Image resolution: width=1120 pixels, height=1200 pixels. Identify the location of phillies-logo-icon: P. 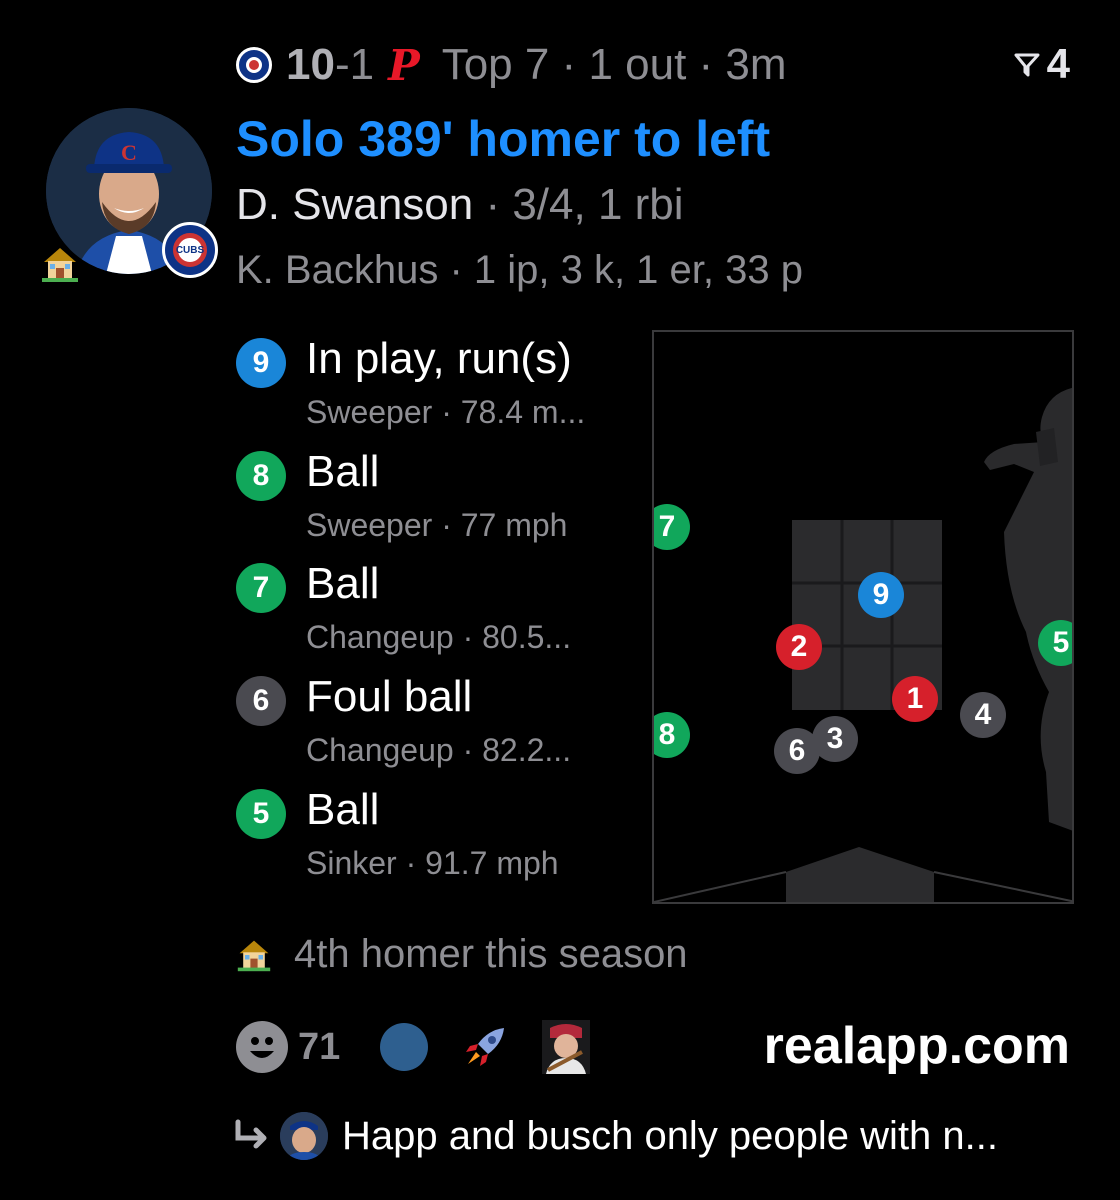
(404, 65).